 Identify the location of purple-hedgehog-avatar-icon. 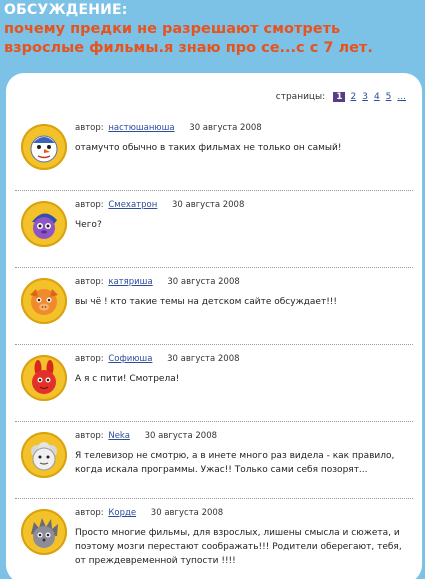
(44, 224).